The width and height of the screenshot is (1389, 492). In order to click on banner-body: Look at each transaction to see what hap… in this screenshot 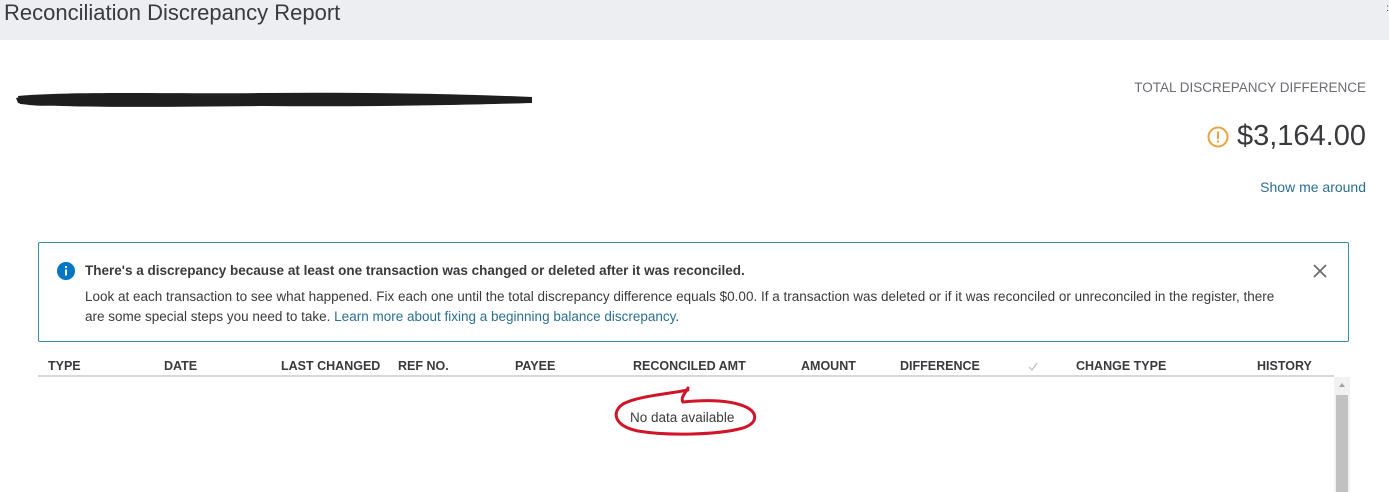, I will do `click(680, 306)`.